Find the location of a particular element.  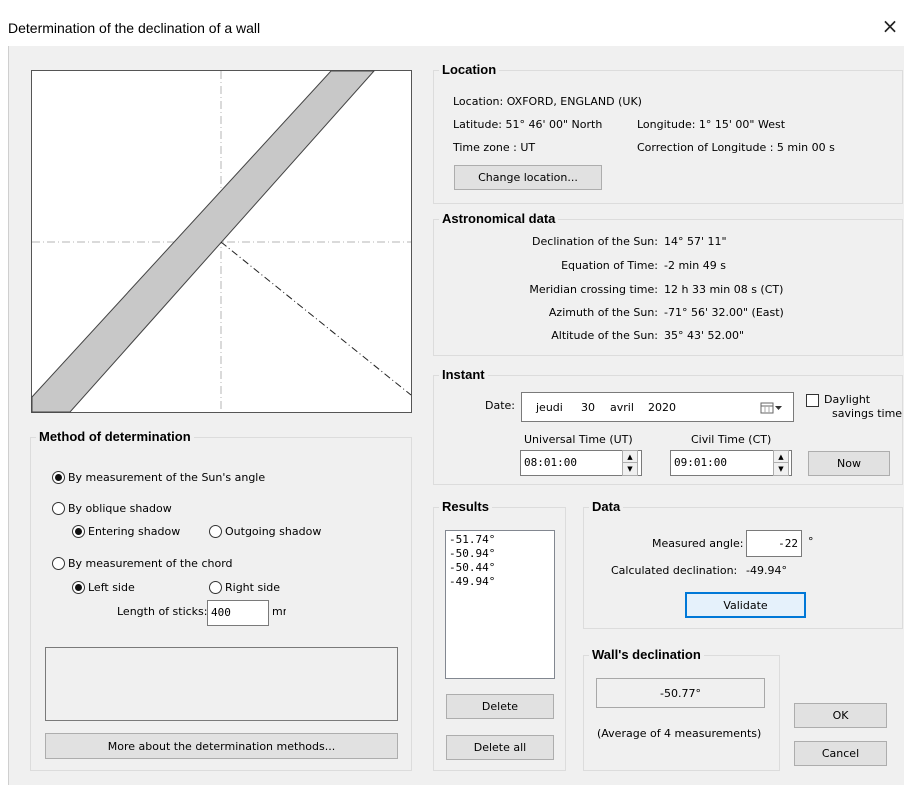

label-outgoing-shadow: Outgoing shadow is located at coordinates (273, 531).